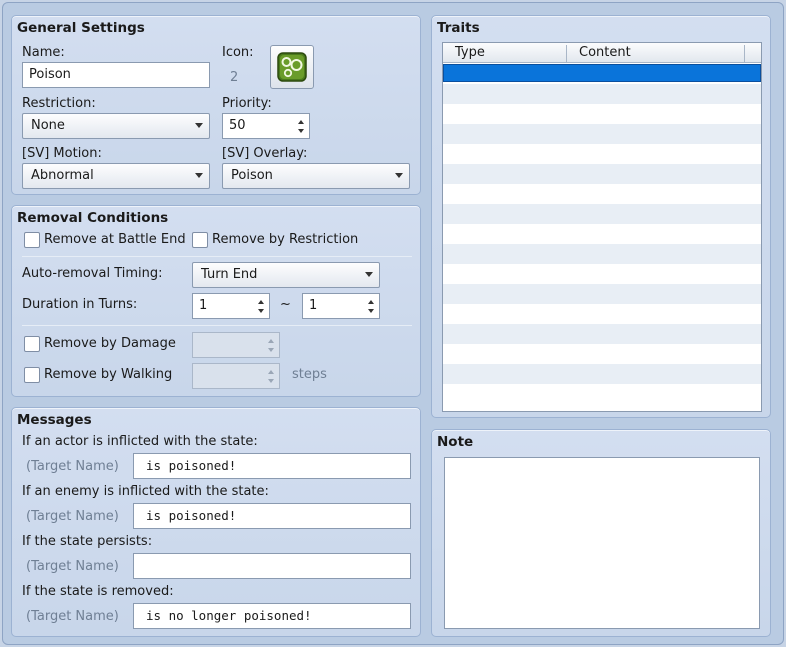  Describe the element at coordinates (110, 343) in the screenshot. I see `damage-label: Remove by Damage` at that location.